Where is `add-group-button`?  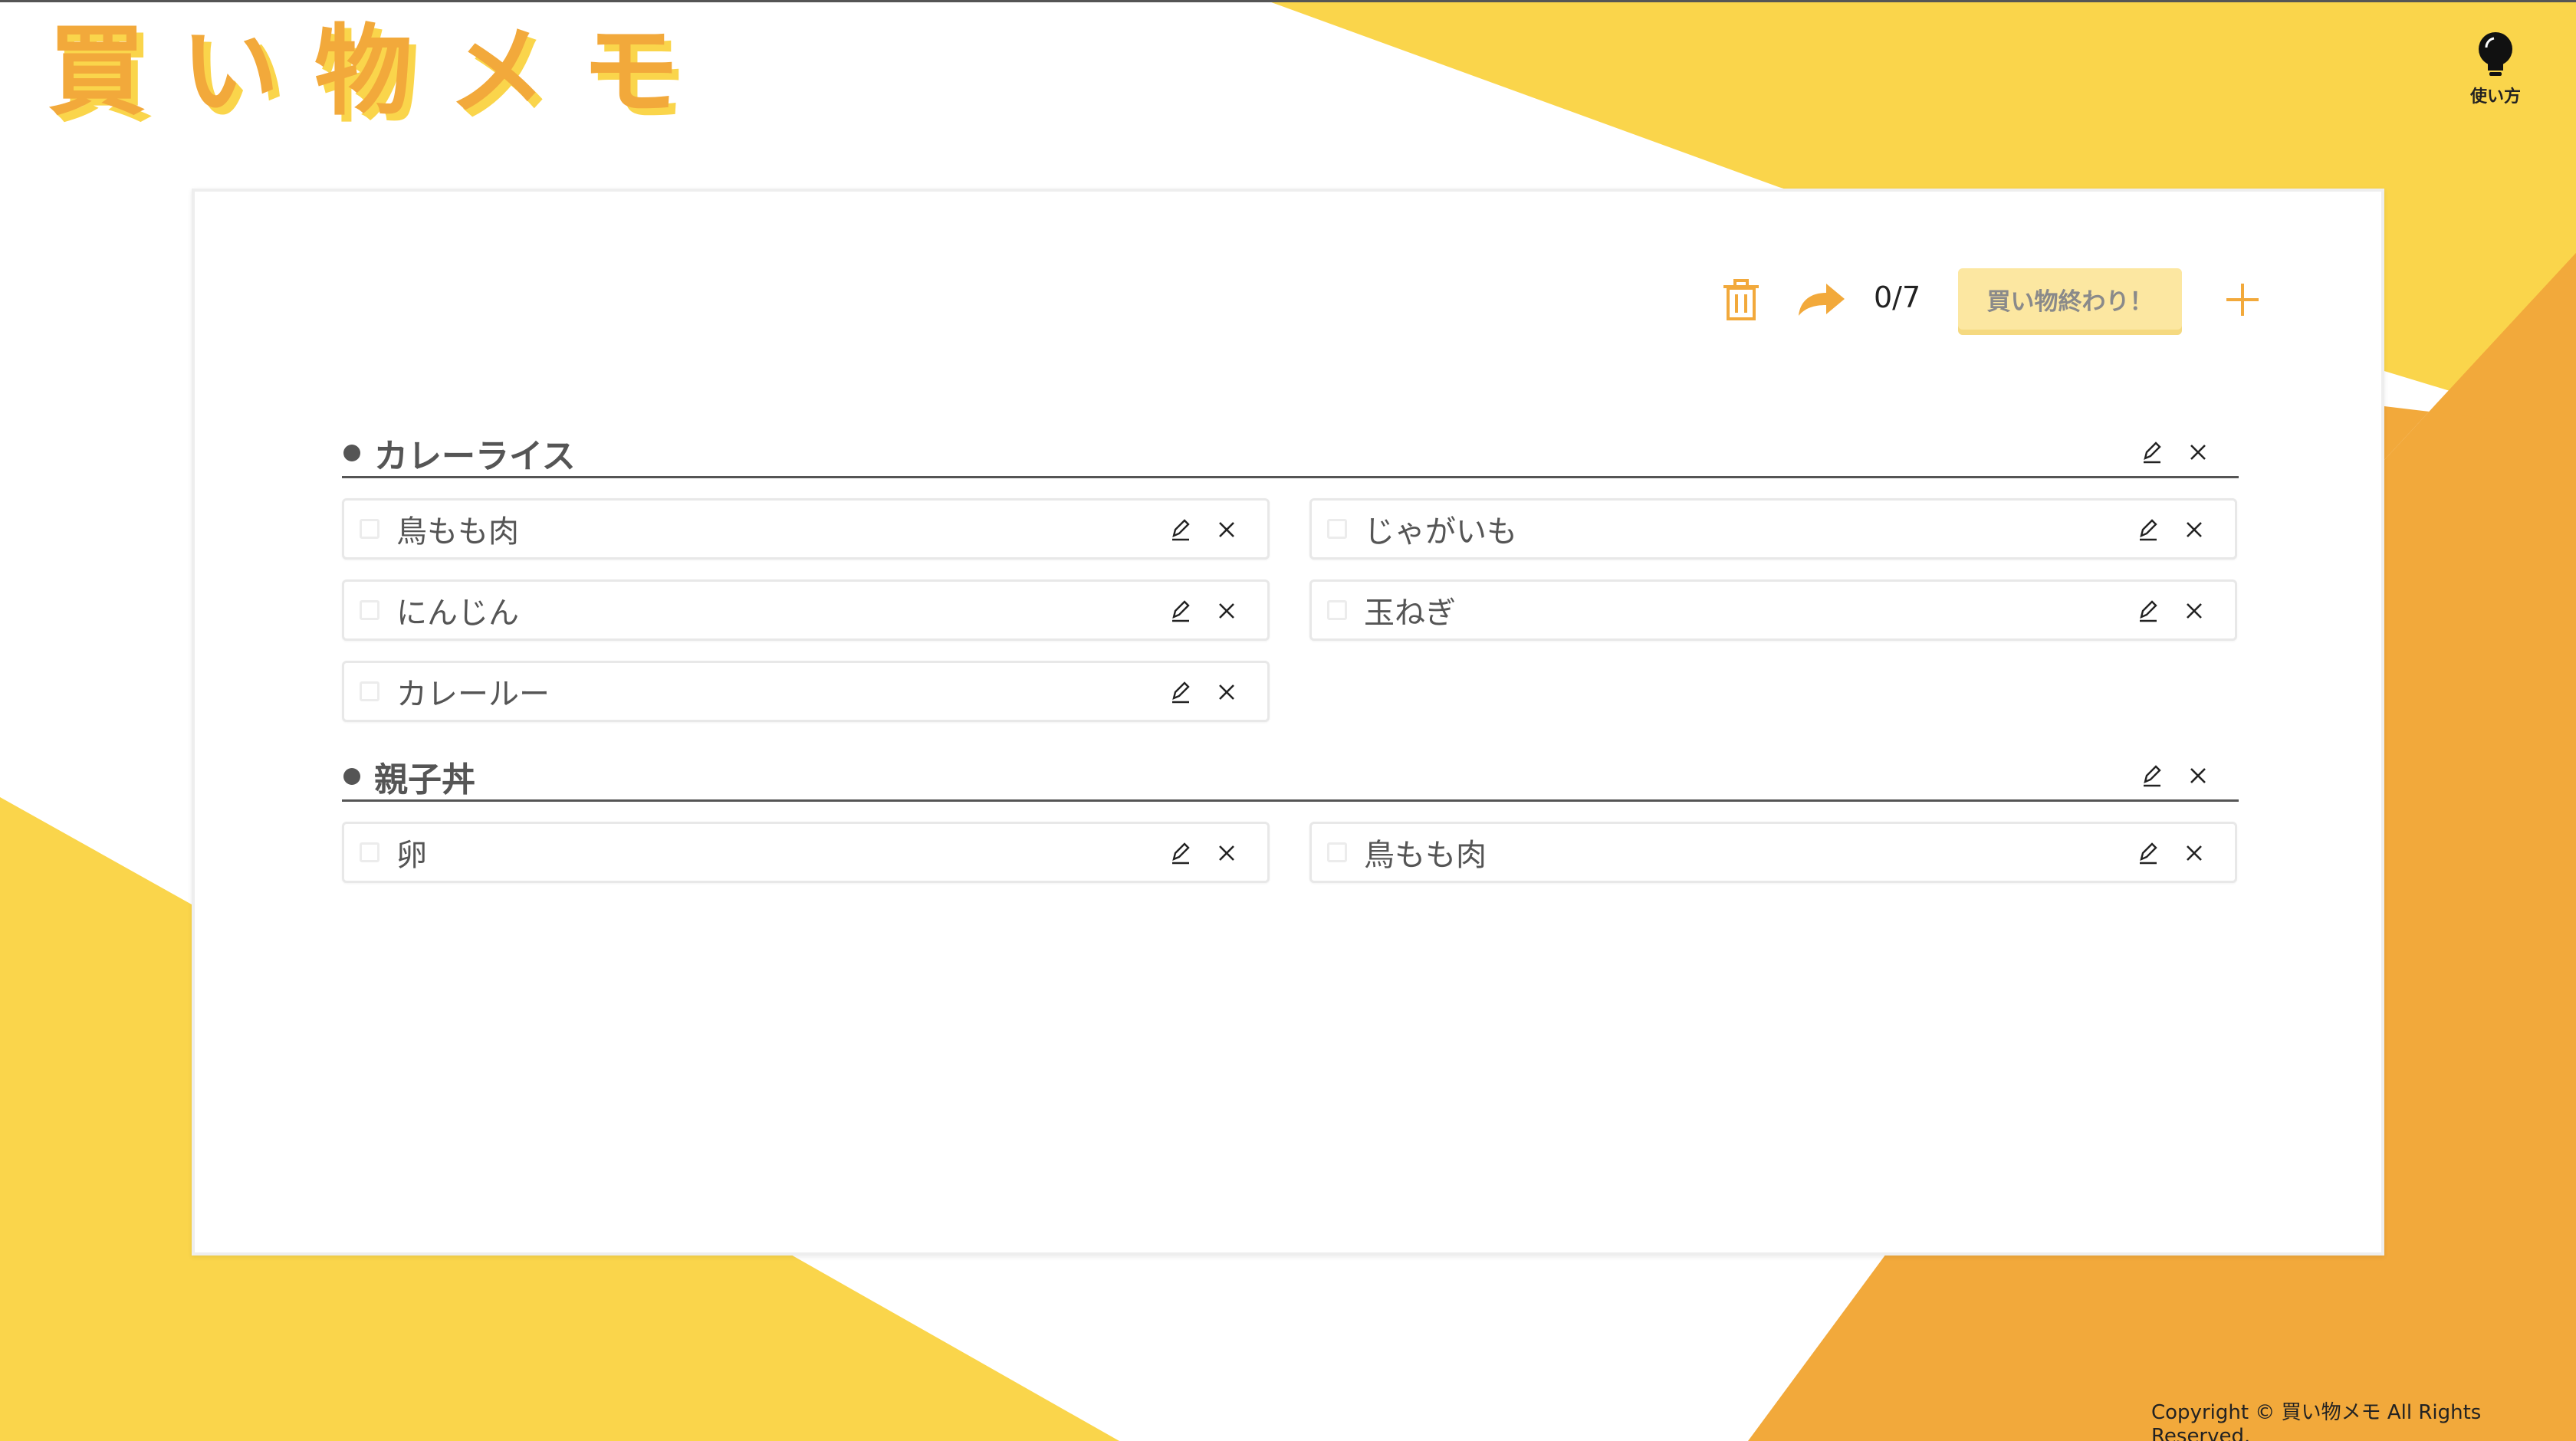
add-group-button is located at coordinates (2242, 299).